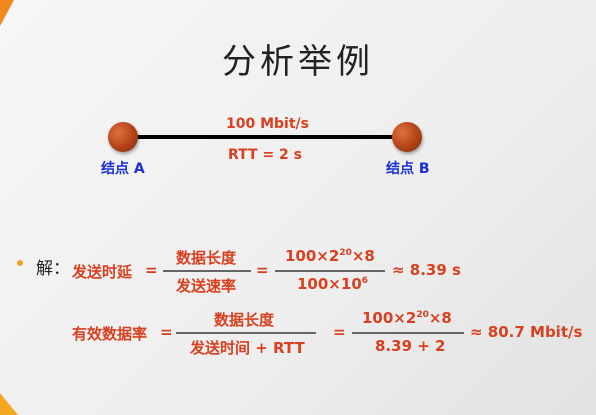 This screenshot has height=415, width=596. I want to click on equals-sign-3: =, so click(166, 332).